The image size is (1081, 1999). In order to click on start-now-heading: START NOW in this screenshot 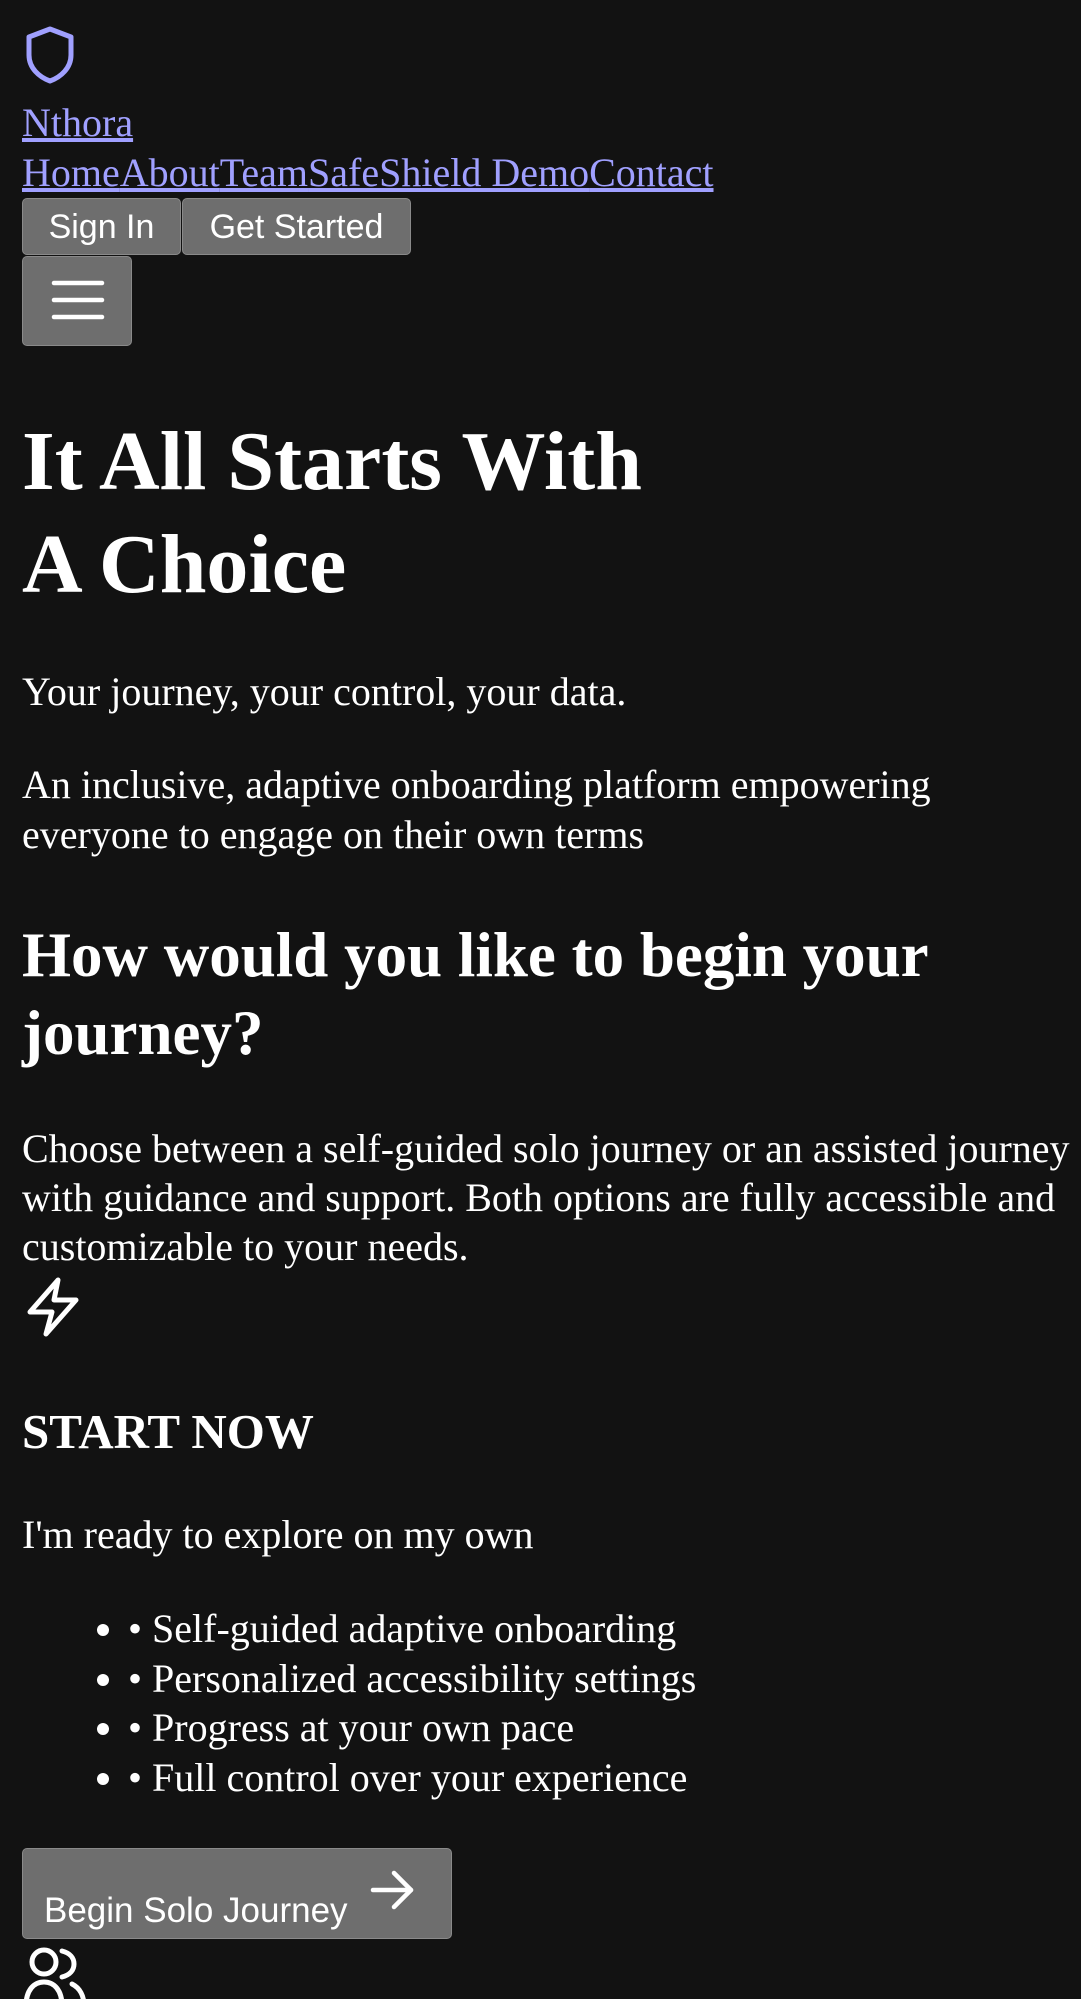, I will do `click(168, 1431)`.